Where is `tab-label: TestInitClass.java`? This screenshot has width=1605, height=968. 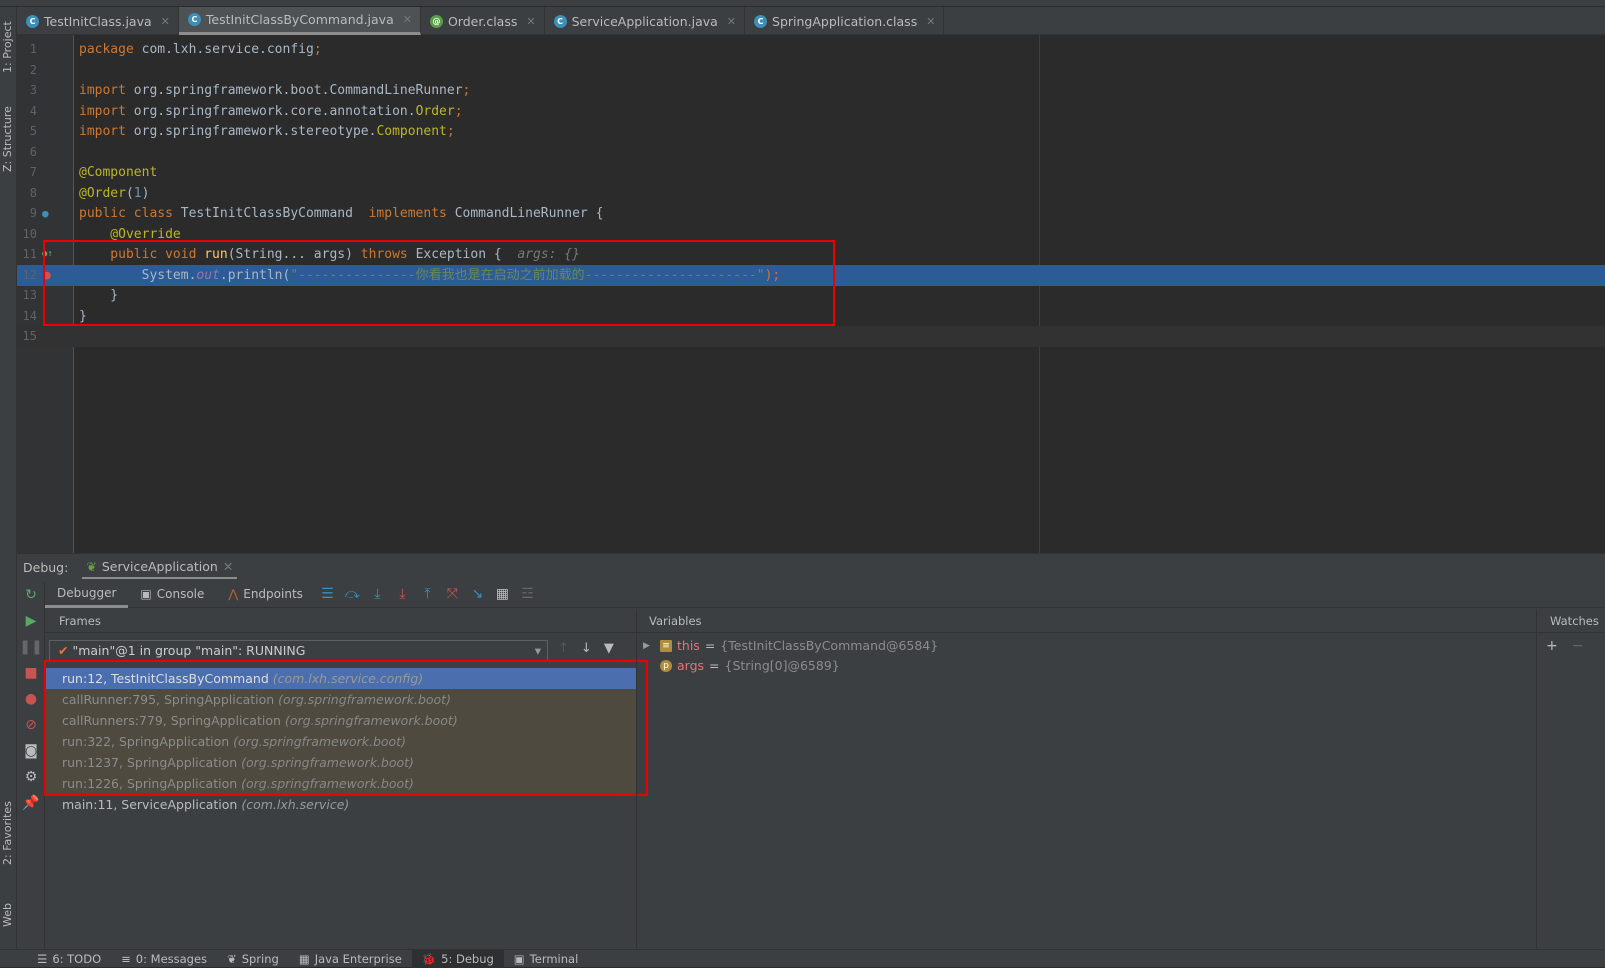 tab-label: TestInitClass.java is located at coordinates (98, 21).